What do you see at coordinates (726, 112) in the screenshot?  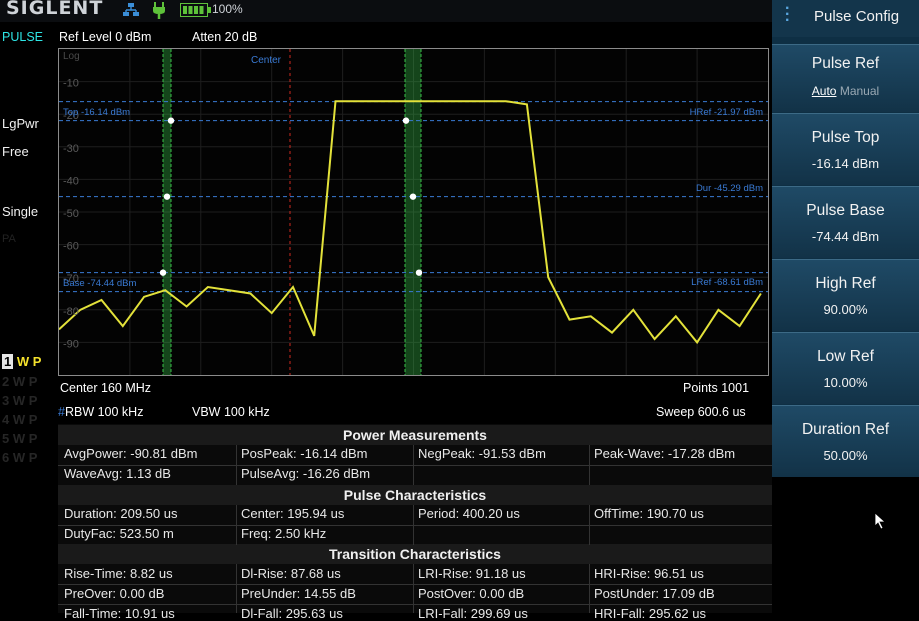 I see `href-label: HRef -21.97 dBm` at bounding box center [726, 112].